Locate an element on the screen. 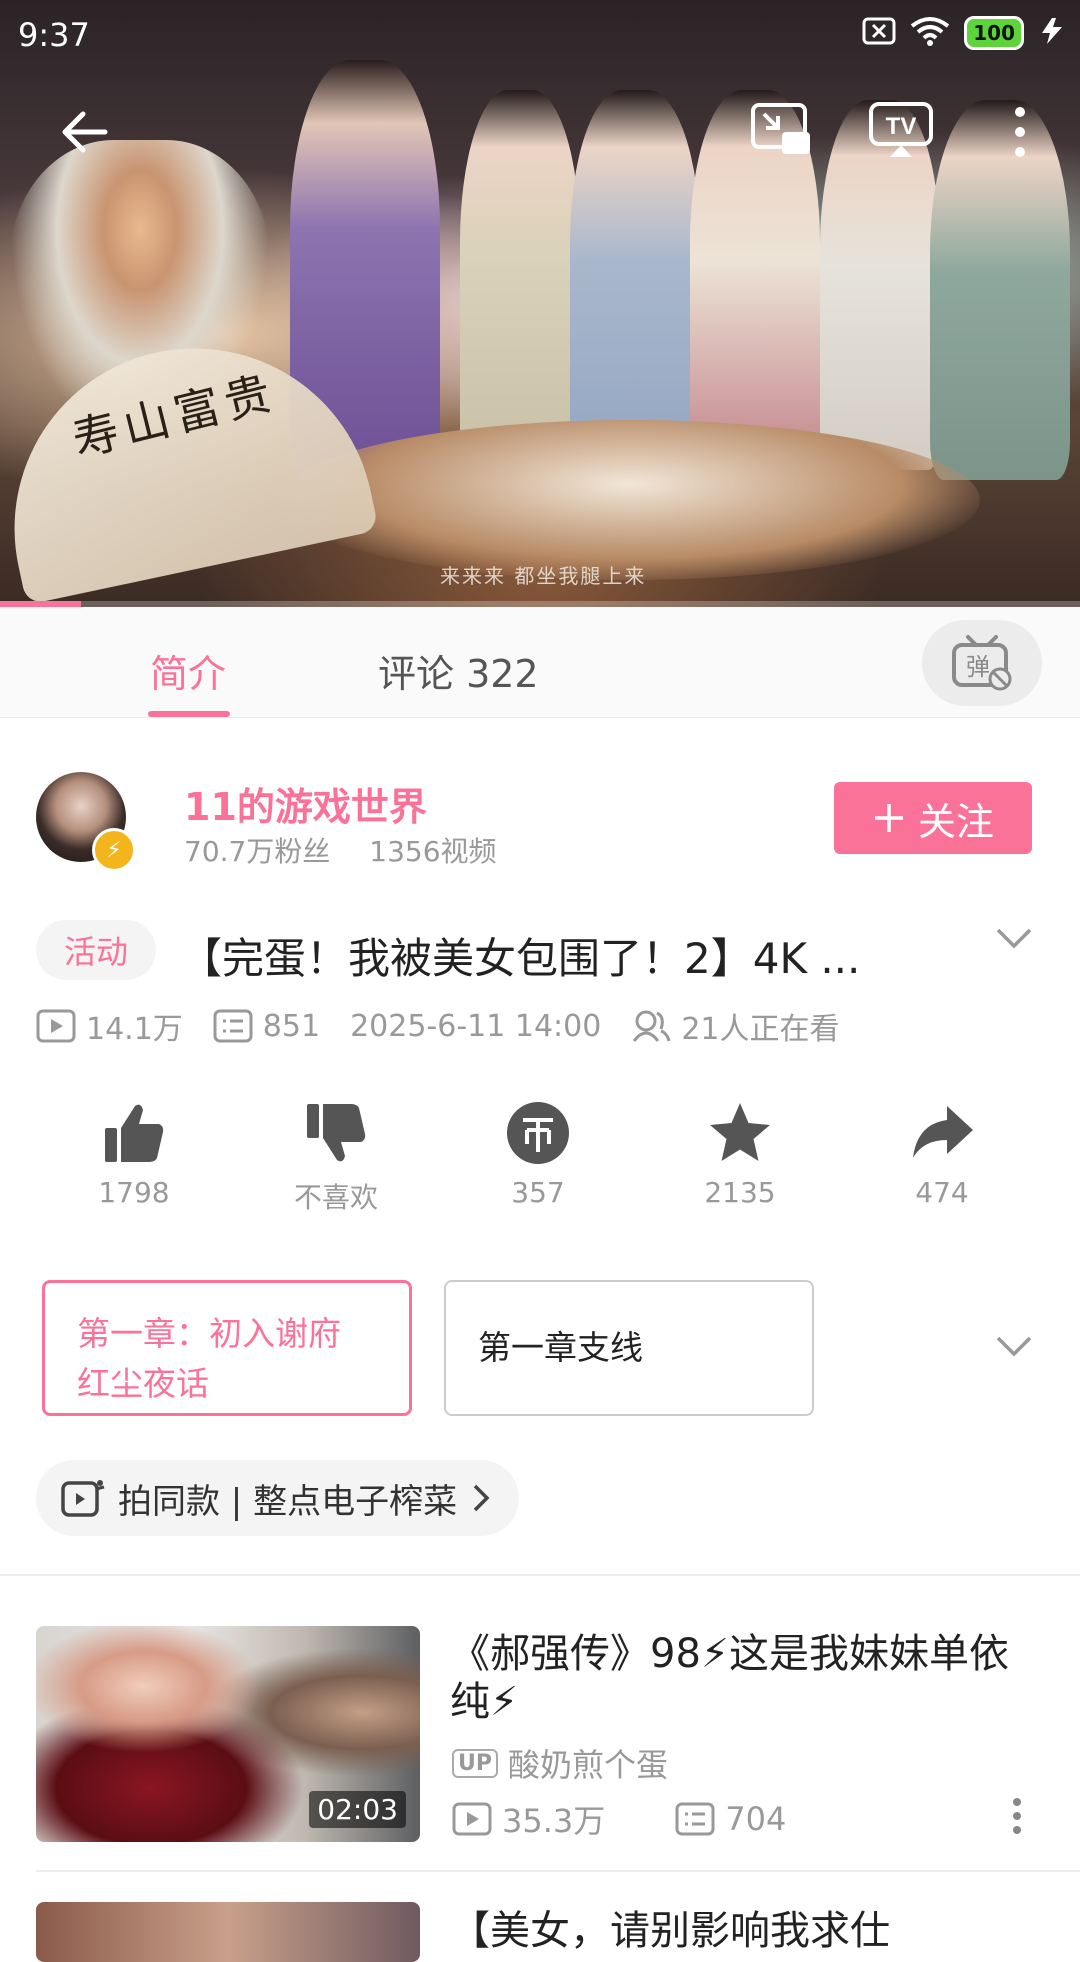 The width and height of the screenshot is (1080, 1962). tab-intro: 简介 is located at coordinates (188, 670).